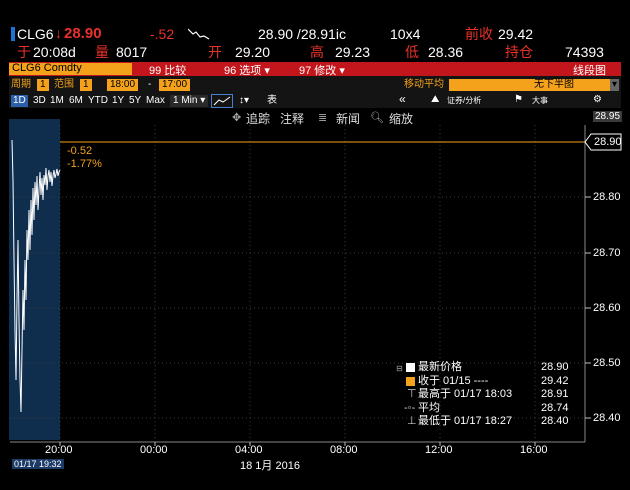 This screenshot has width=630, height=490. I want to click on date-axis-label: 18 1月 2016, so click(270, 466).